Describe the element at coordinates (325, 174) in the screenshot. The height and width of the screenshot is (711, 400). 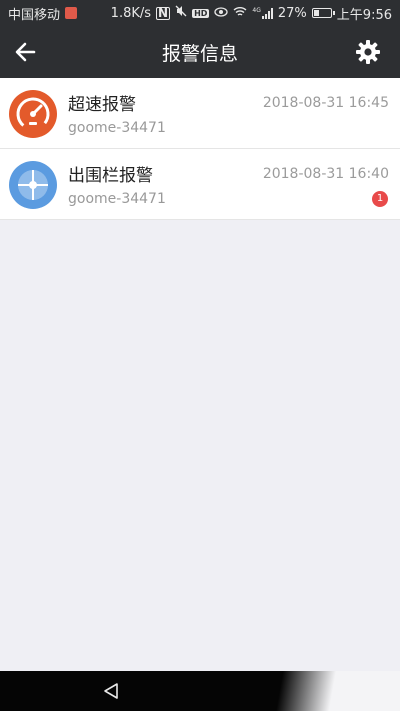
I see `alarm-time: 2018-08-31 16:40` at that location.